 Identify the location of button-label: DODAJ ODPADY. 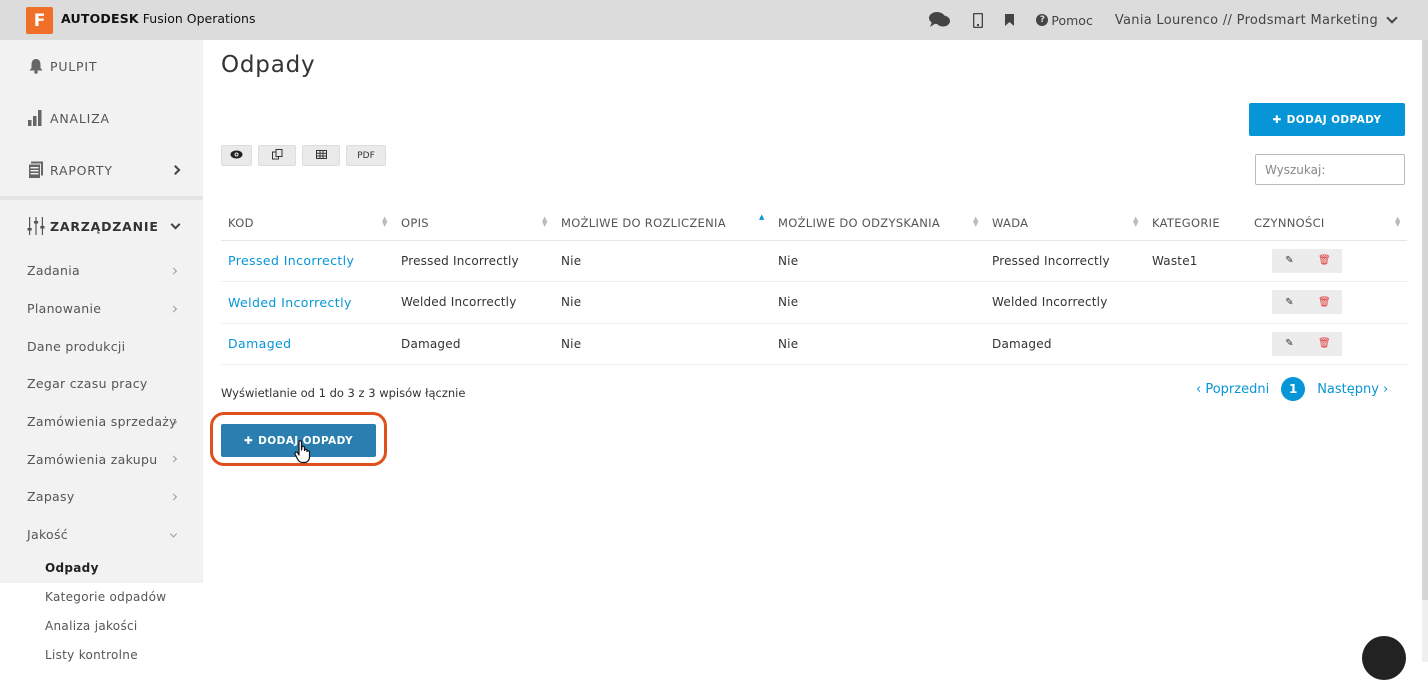
(1334, 119).